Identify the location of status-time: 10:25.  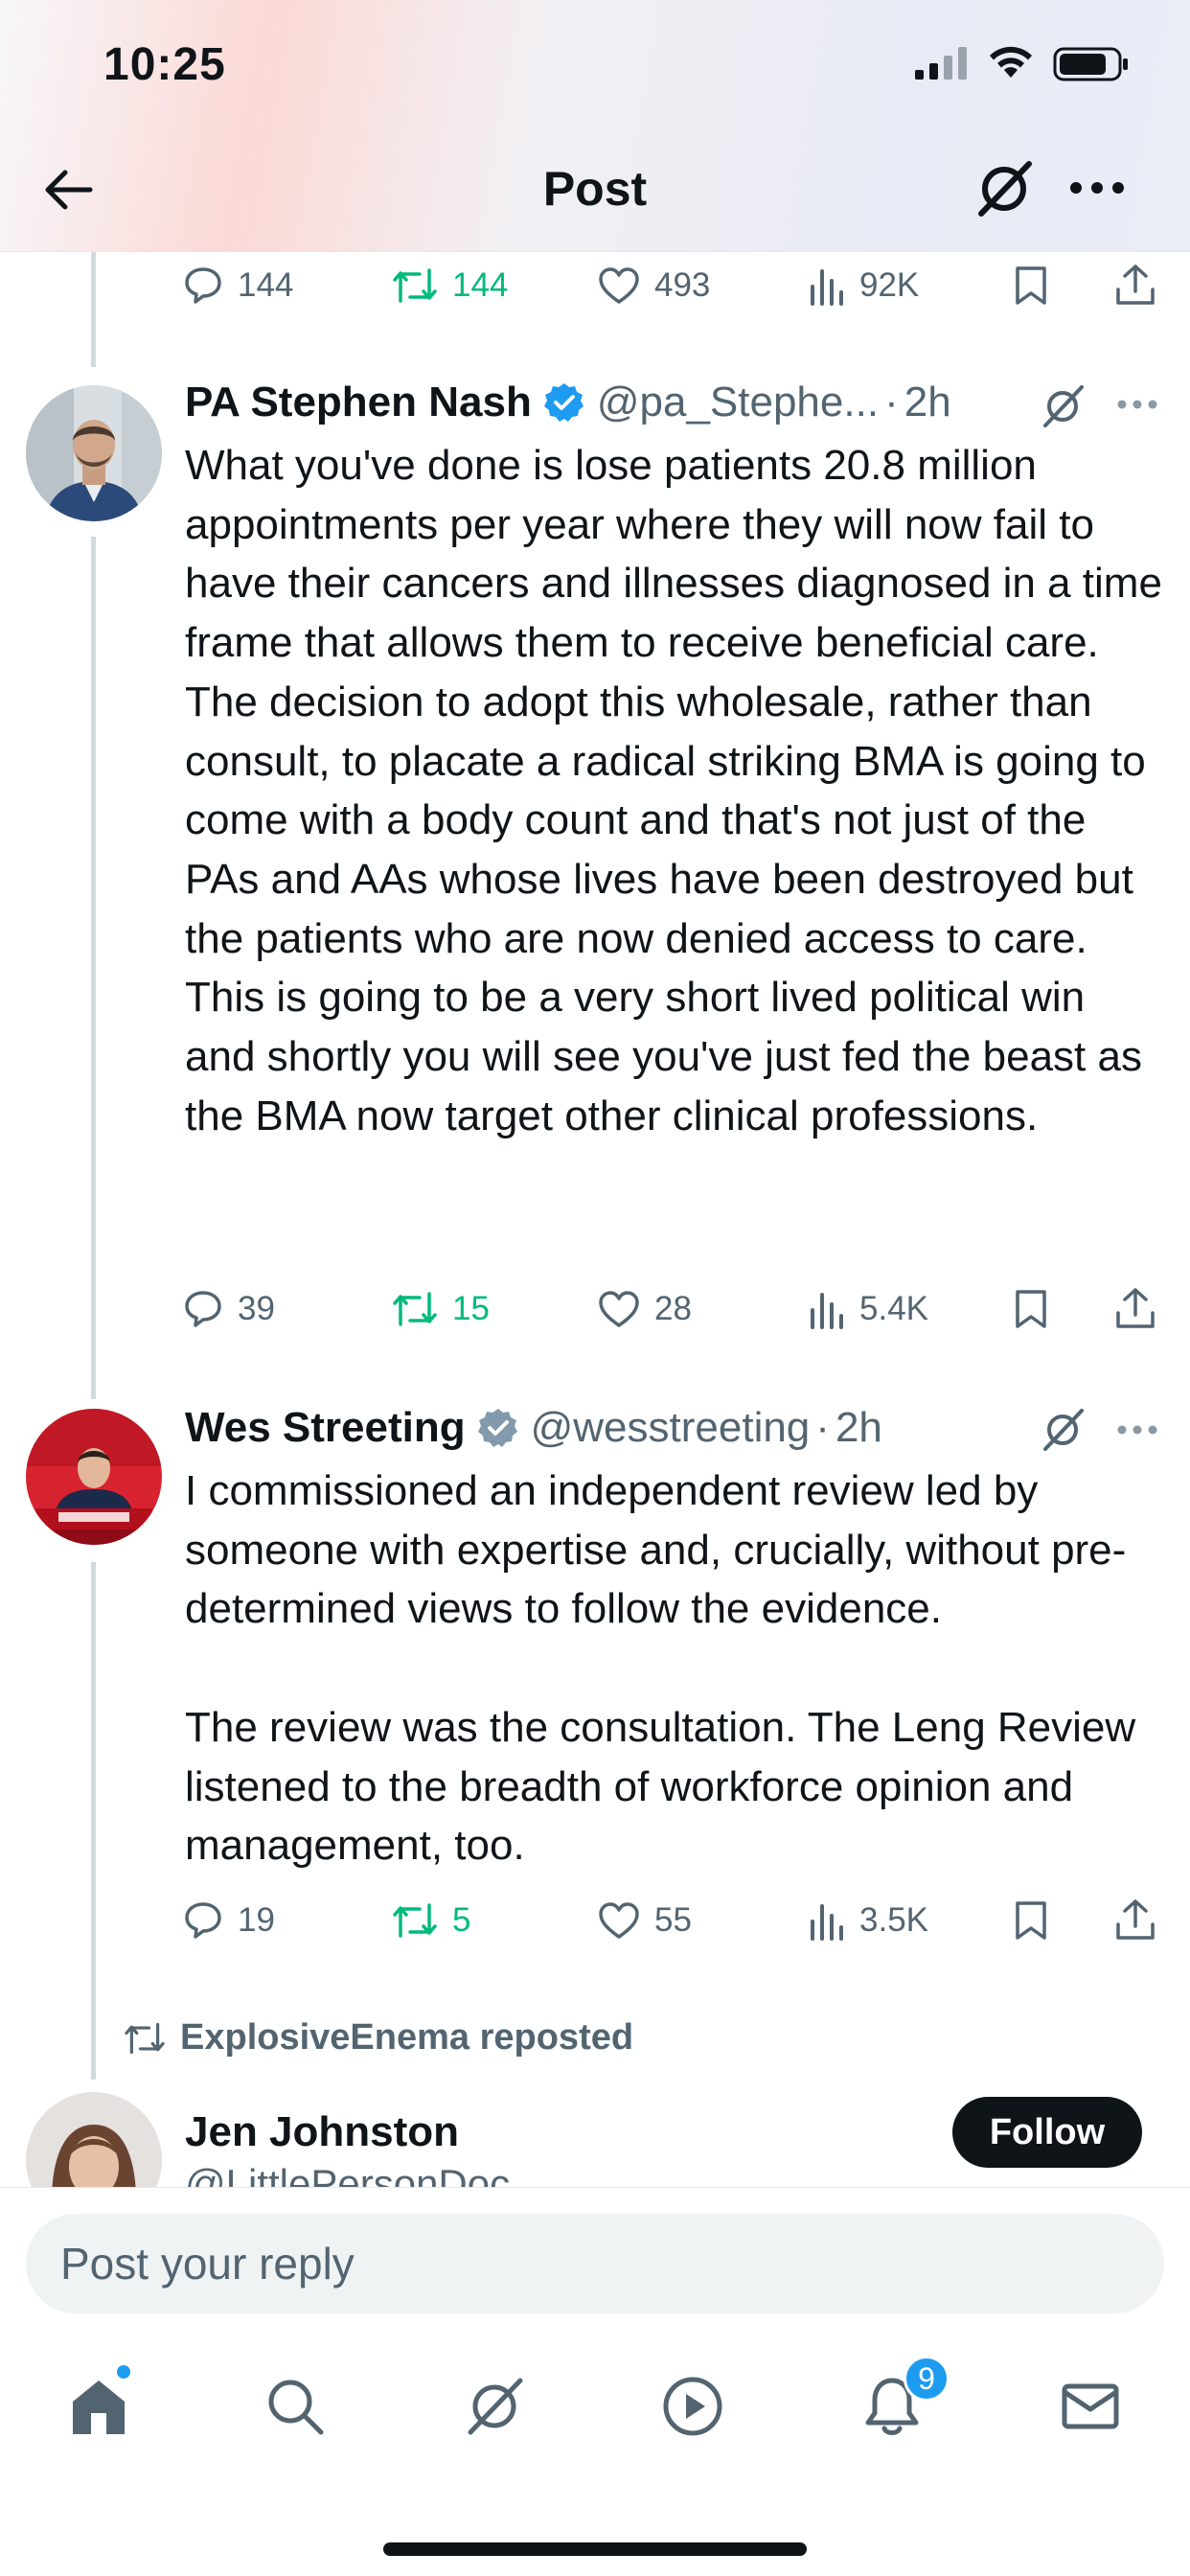
(164, 64).